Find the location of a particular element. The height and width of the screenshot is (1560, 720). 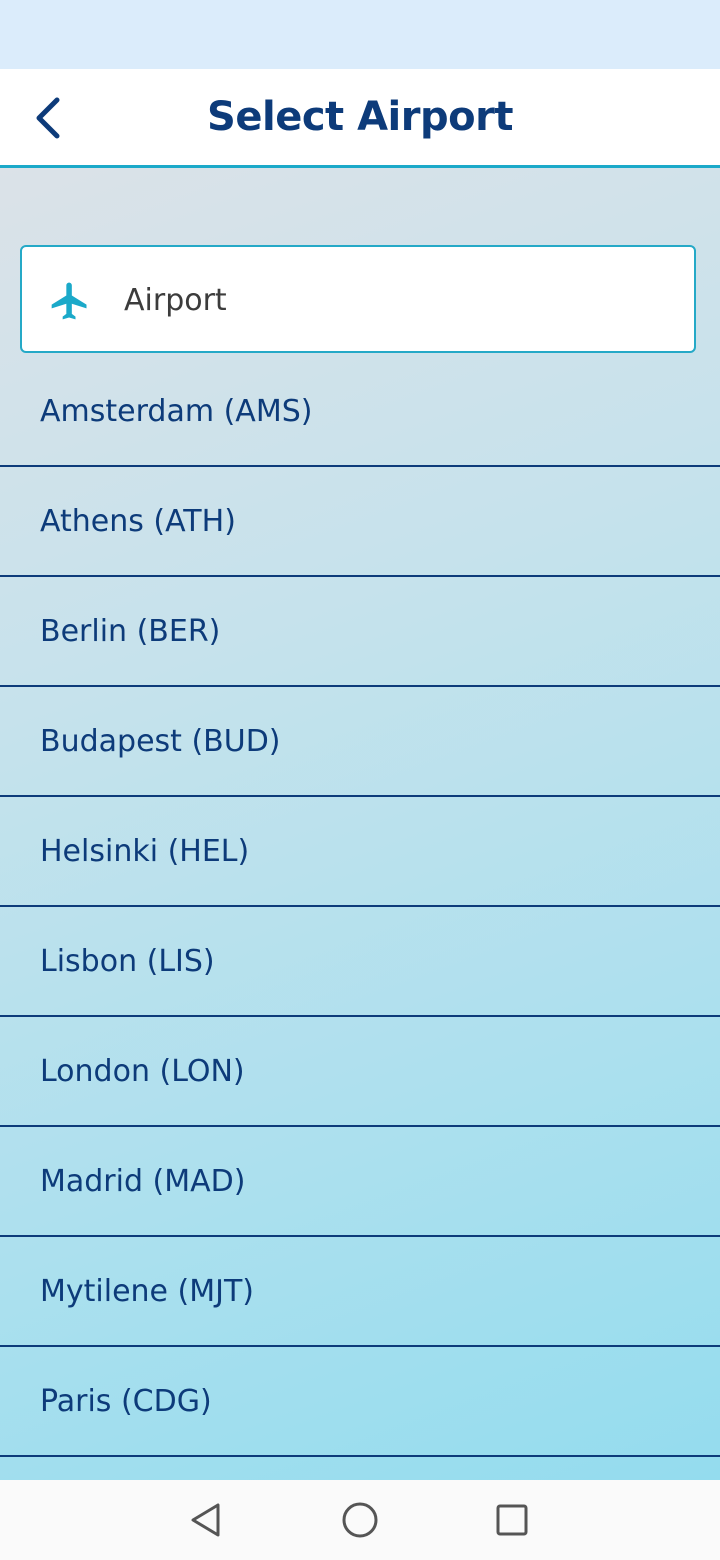

airport-item-lon: London (LON) is located at coordinates (360, 1072).